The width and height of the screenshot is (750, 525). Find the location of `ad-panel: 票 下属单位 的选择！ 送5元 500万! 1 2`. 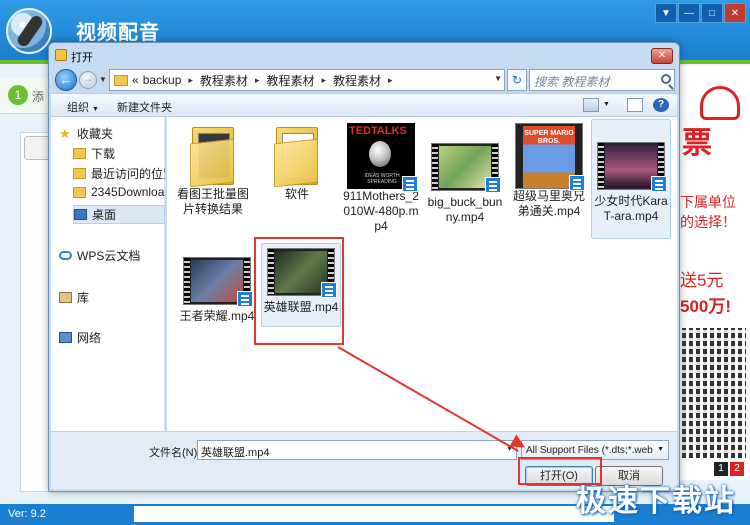

ad-panel: 票 下属单位 的选择！ 送5元 500万! 1 2 is located at coordinates (714, 273).